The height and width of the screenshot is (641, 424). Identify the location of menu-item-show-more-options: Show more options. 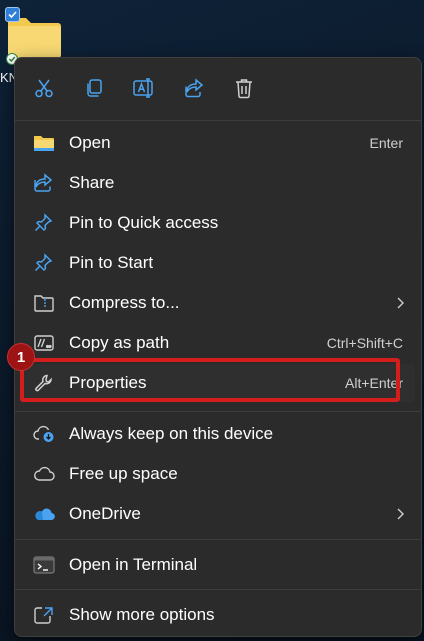
(218, 615).